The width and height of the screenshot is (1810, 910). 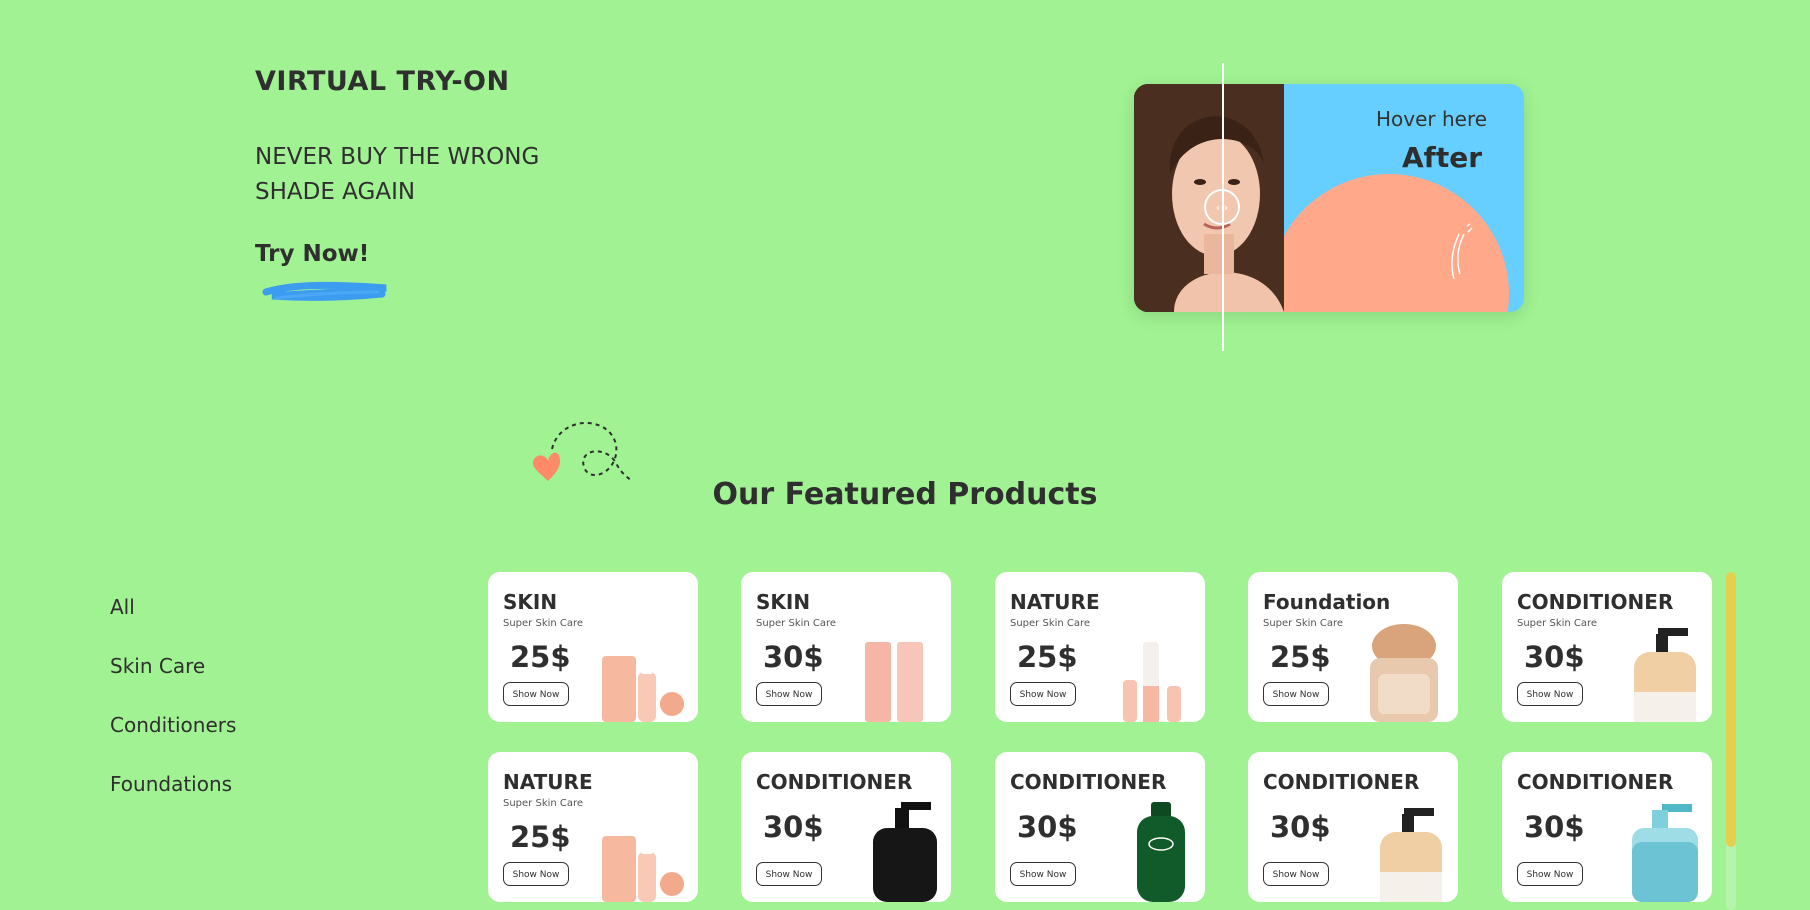 What do you see at coordinates (1665, 853) in the screenshot?
I see `blue-gel-bottle-icon` at bounding box center [1665, 853].